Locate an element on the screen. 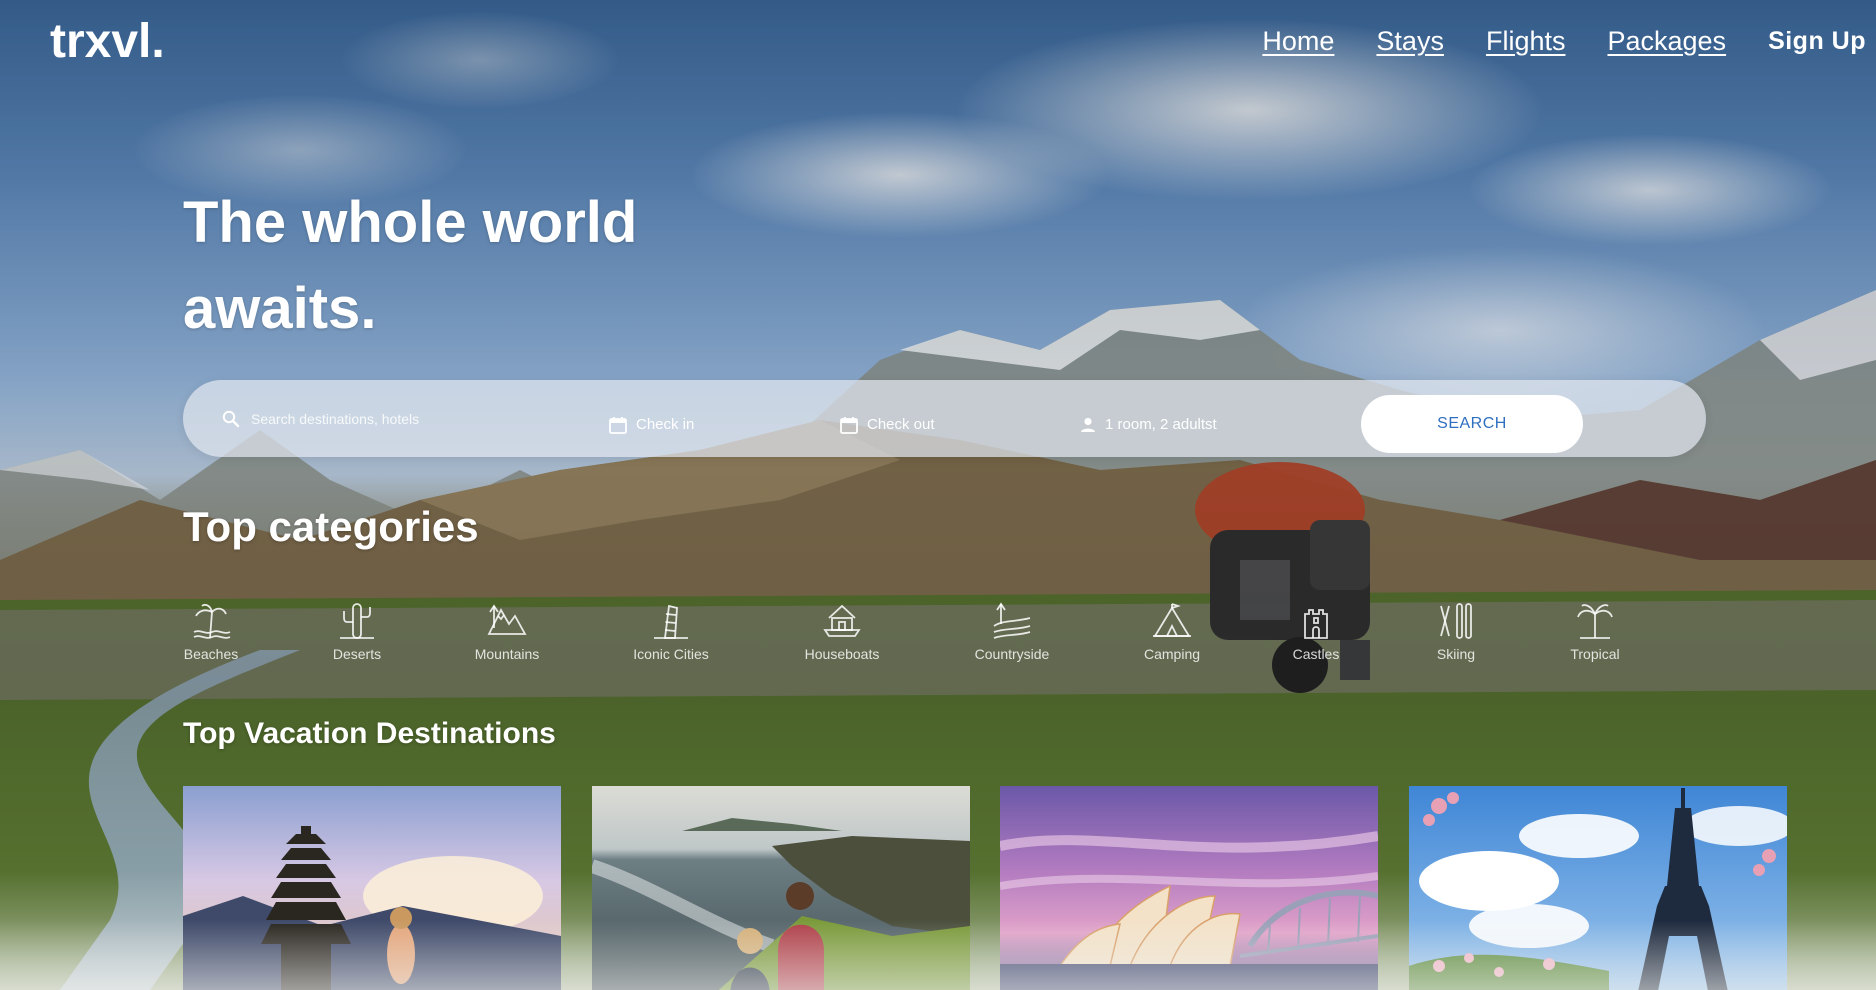 The image size is (1876, 990). brand-logo: trxvl. is located at coordinates (107, 41).